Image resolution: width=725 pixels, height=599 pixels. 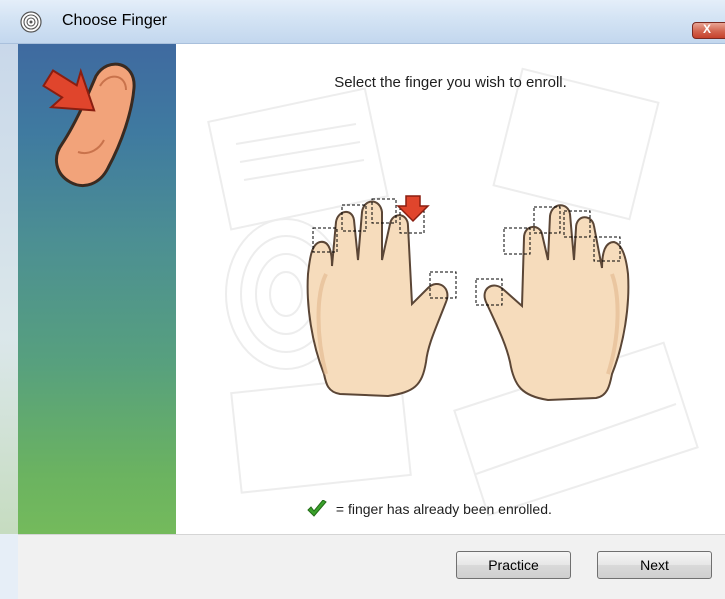 What do you see at coordinates (654, 565) in the screenshot?
I see `next-button: Next` at bounding box center [654, 565].